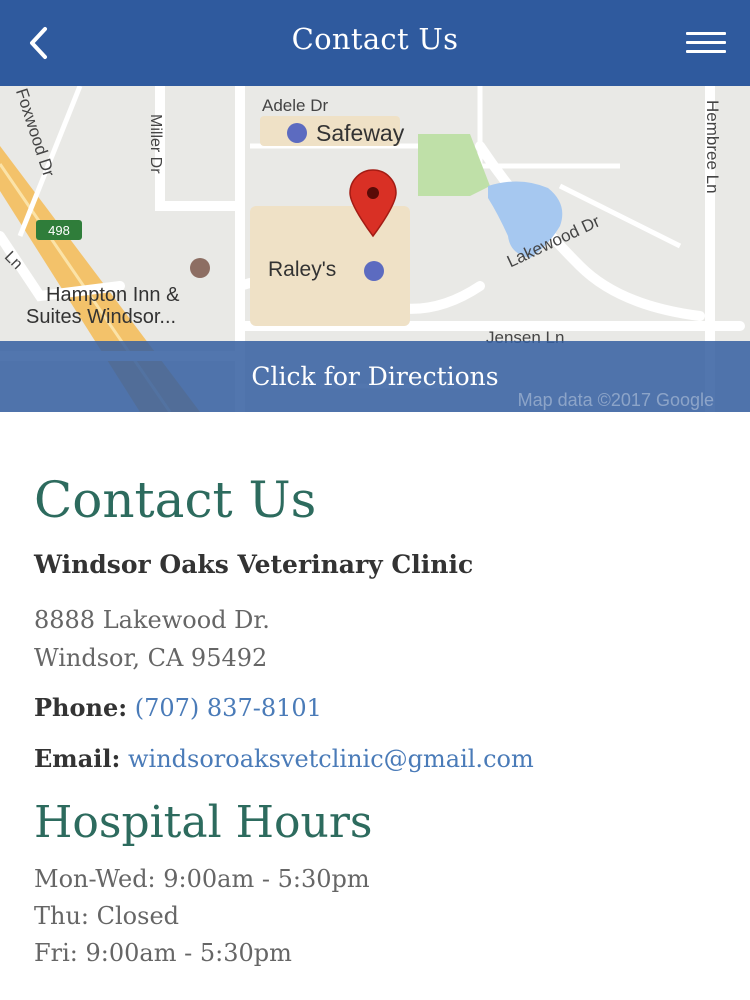 This screenshot has width=750, height=1000. What do you see at coordinates (302, 269) in the screenshot?
I see `map-label-raleys: Raley's` at bounding box center [302, 269].